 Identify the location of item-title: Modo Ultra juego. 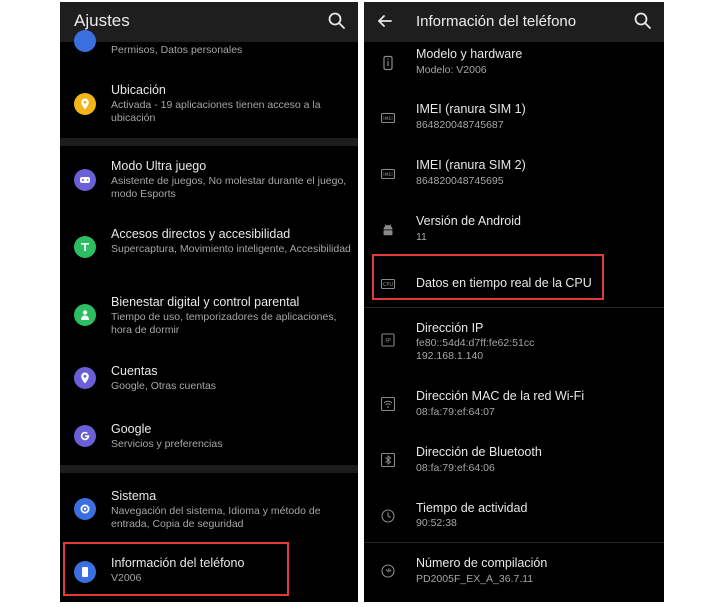
(159, 166).